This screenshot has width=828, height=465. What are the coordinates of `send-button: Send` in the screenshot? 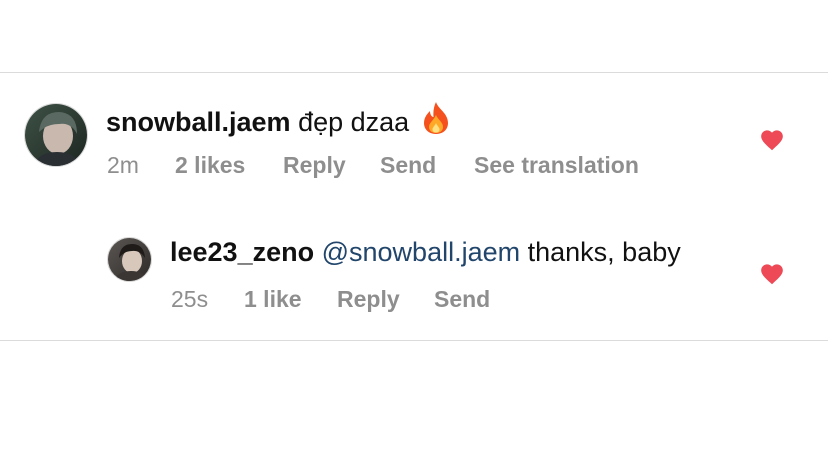 It's located at (408, 165).